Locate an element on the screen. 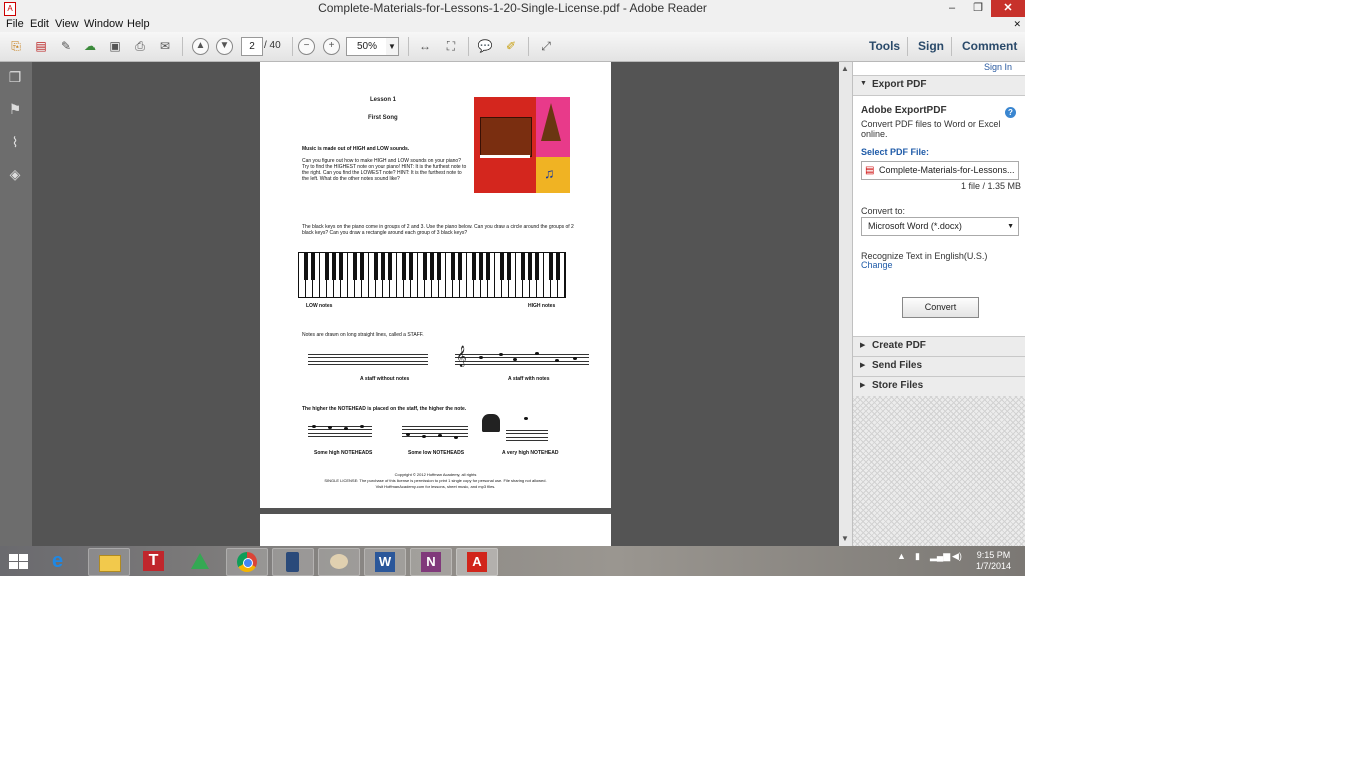 The height and width of the screenshot is (768, 1366). page-thumbnails-icon: ❐ is located at coordinates (15, 77).